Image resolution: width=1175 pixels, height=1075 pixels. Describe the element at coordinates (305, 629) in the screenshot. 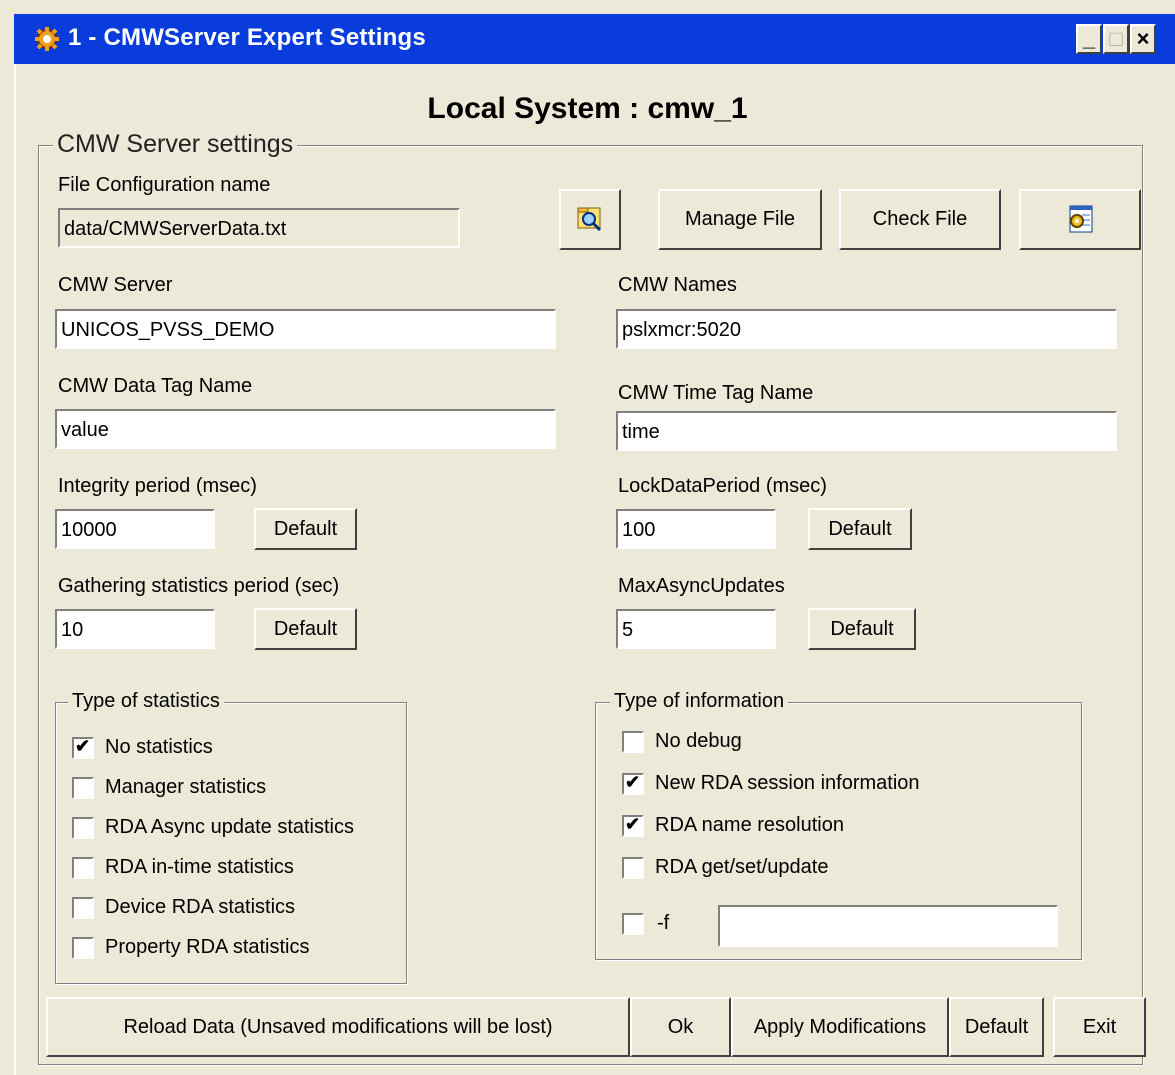

I see `gathering-default-button: Default` at that location.